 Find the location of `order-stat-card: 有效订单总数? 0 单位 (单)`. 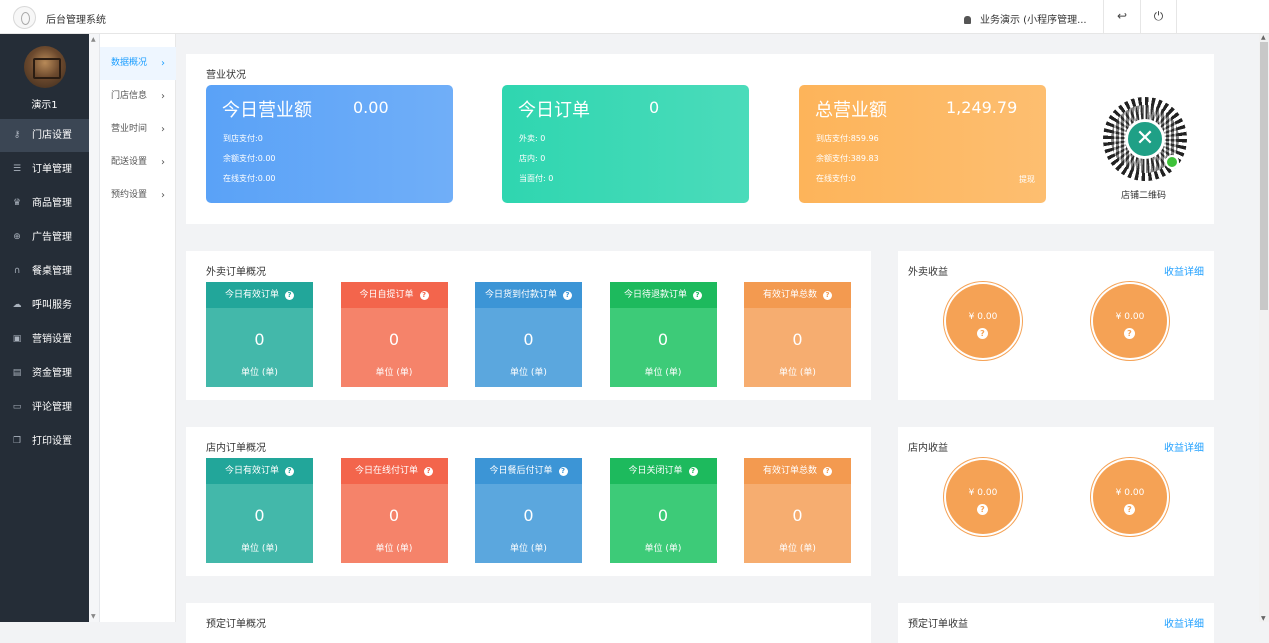

order-stat-card: 有效订单总数? 0 单位 (单) is located at coordinates (797, 510).